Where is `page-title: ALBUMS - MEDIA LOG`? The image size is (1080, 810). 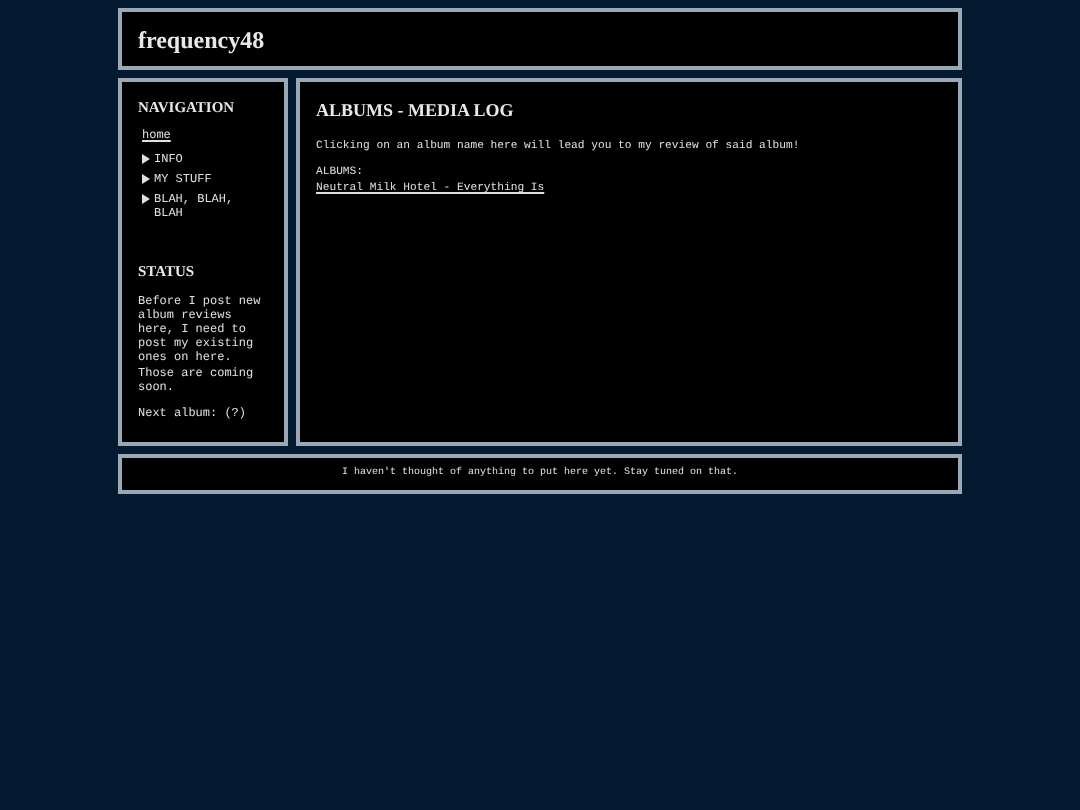 page-title: ALBUMS - MEDIA LOG is located at coordinates (416, 111).